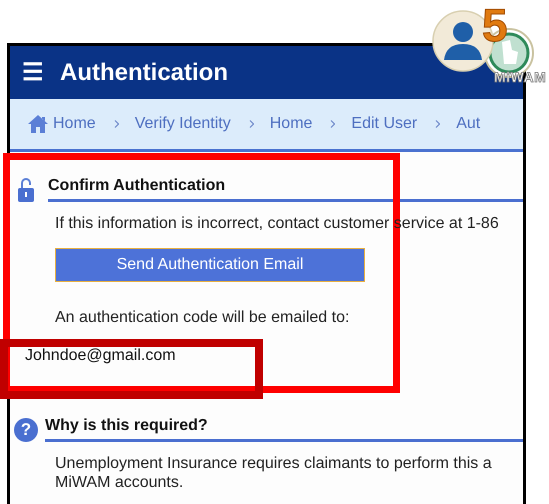  I want to click on note-text: An authentication code will be emailed to:, so click(202, 318).